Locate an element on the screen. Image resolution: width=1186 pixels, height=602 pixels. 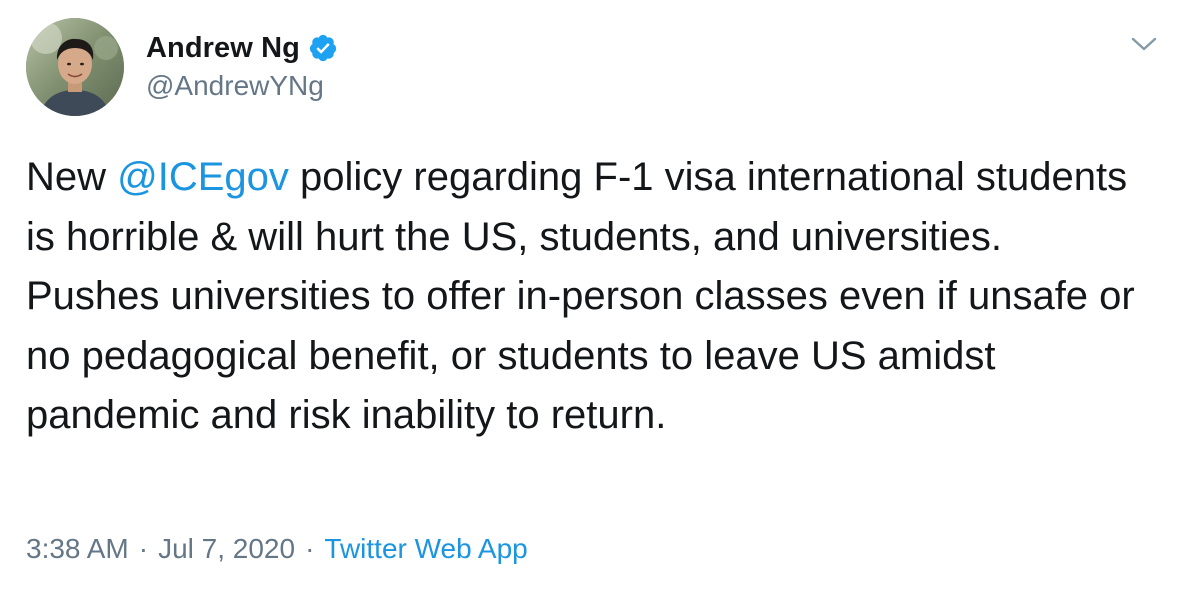
tweet-text-start: New is located at coordinates (72, 177).